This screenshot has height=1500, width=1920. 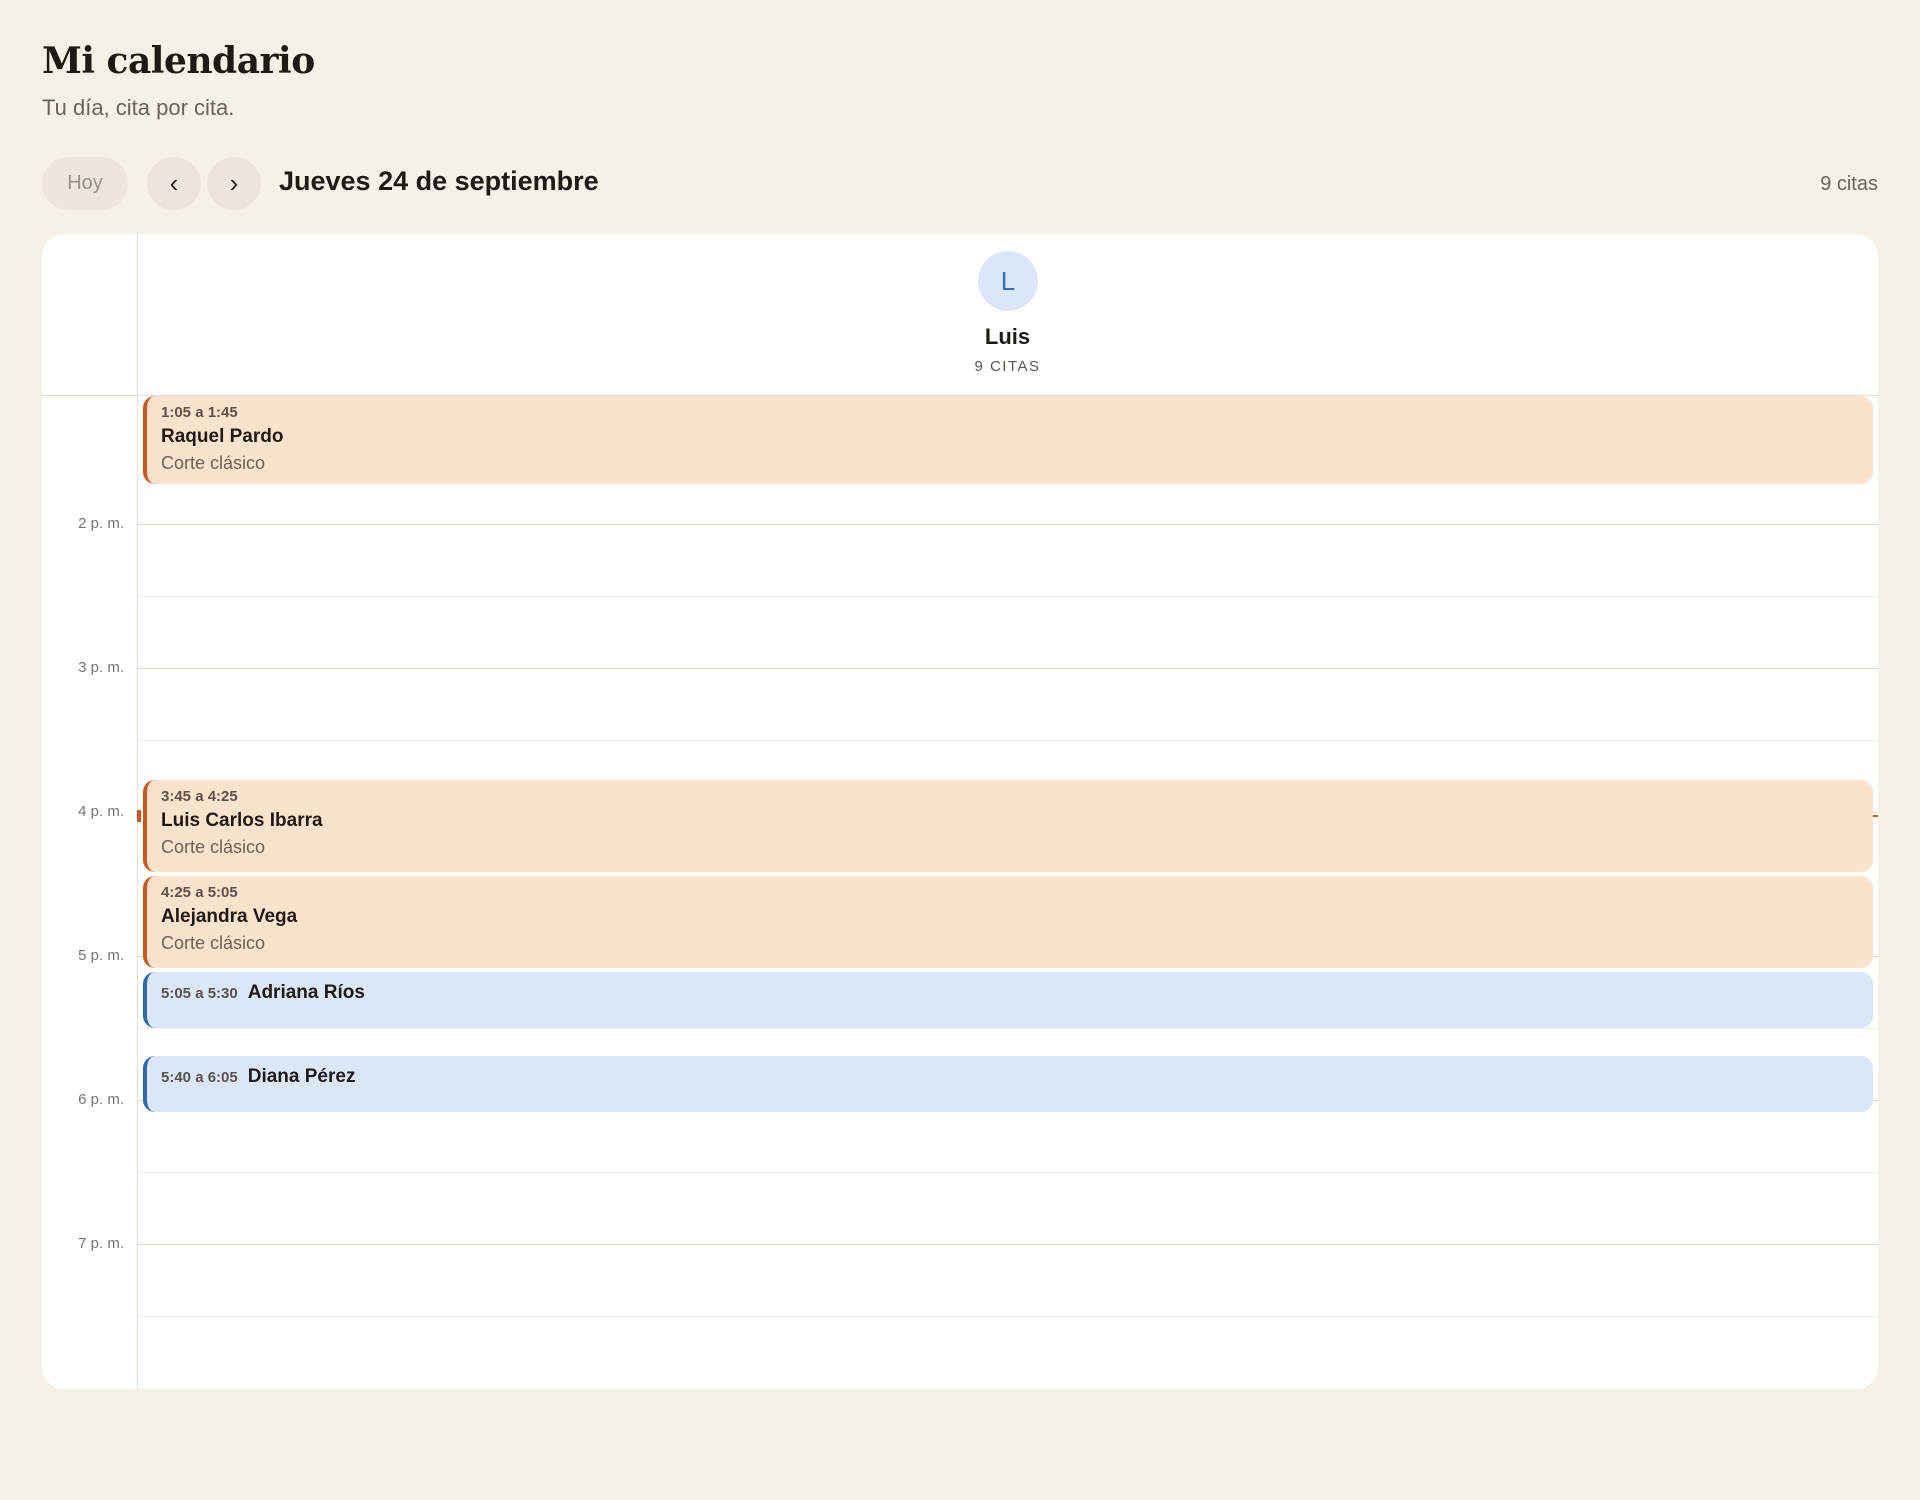 I want to click on appointment-time: 5:05 a 5:30, so click(x=199, y=993).